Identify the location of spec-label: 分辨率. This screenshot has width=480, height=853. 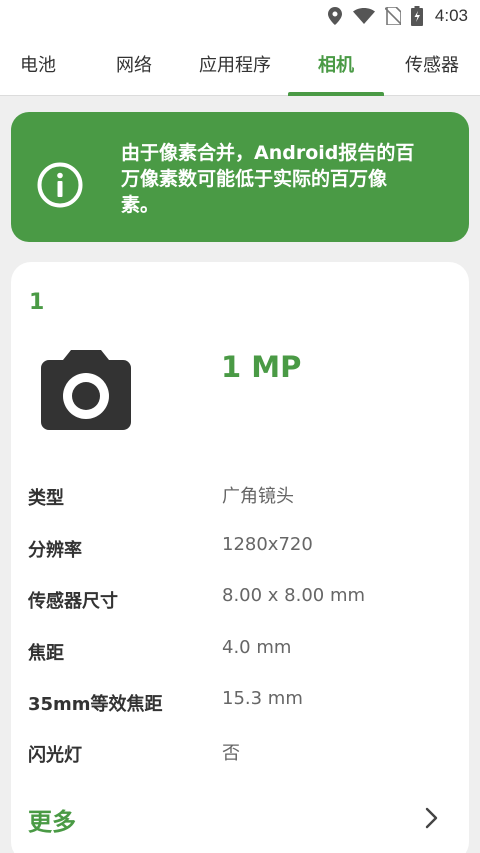
(55, 550).